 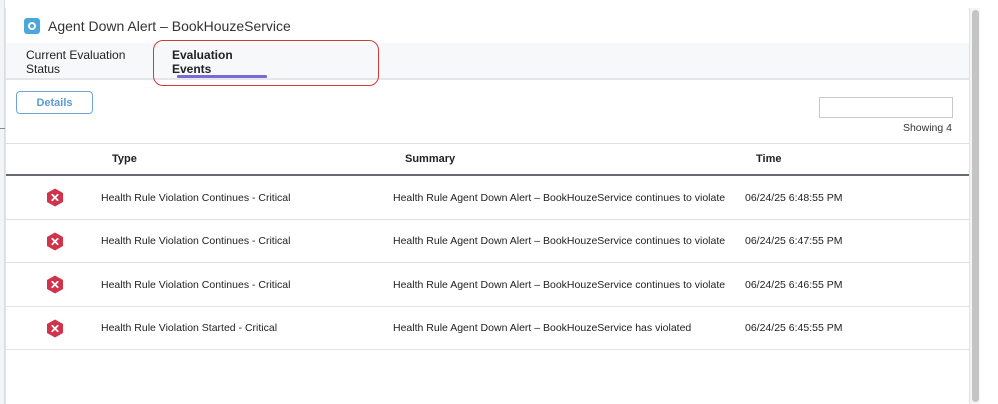 I want to click on row-time: 06/24/25 6:46:55 PM, so click(x=794, y=284).